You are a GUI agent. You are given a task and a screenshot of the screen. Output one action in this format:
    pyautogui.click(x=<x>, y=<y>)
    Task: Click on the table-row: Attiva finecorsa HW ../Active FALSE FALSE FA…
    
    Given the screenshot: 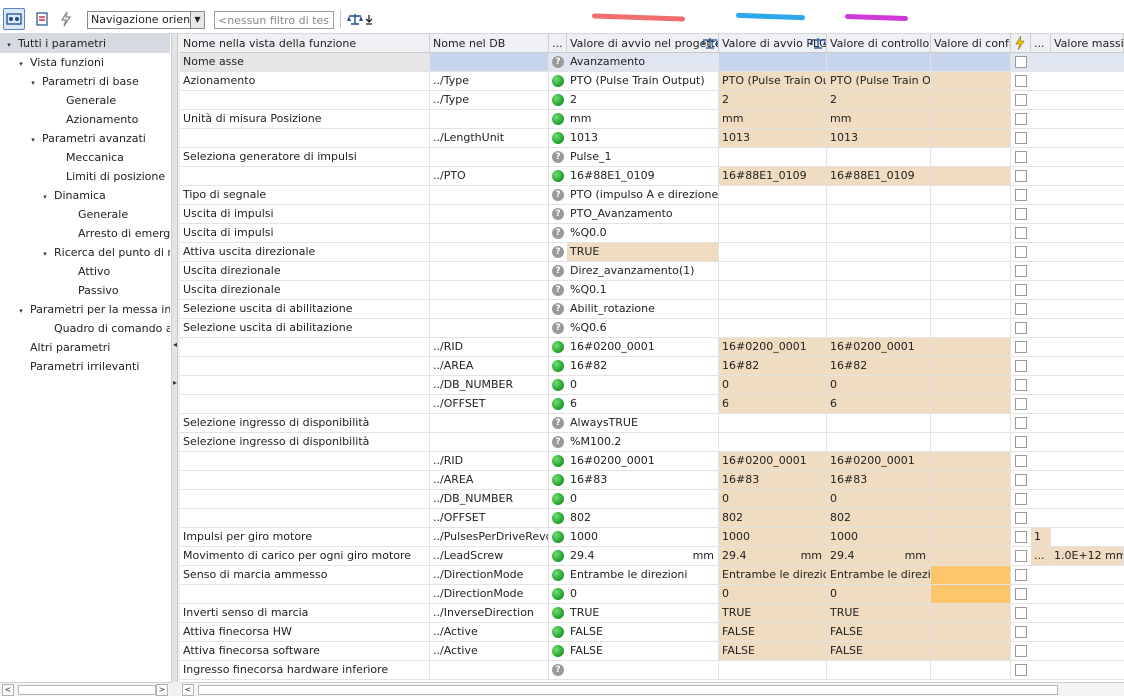 What is the action you would take?
    pyautogui.click(x=652, y=632)
    